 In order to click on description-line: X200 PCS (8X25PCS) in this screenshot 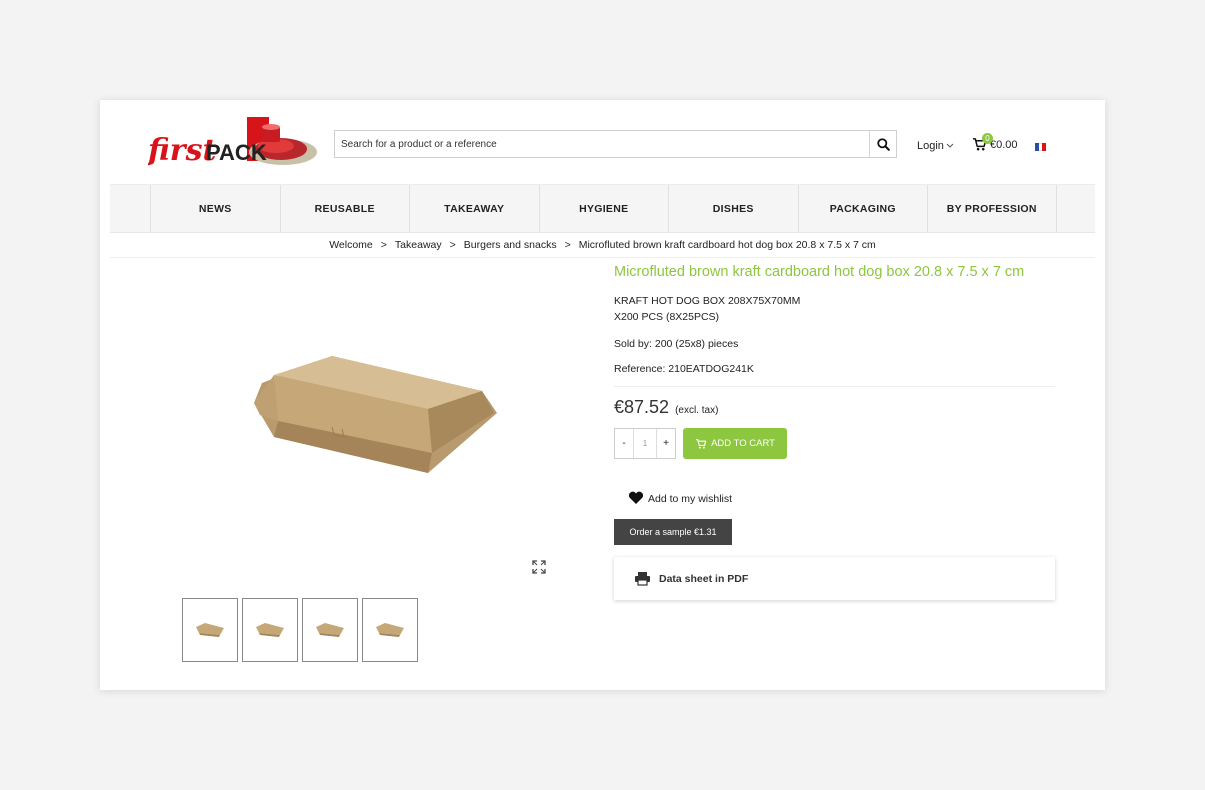, I will do `click(667, 317)`.